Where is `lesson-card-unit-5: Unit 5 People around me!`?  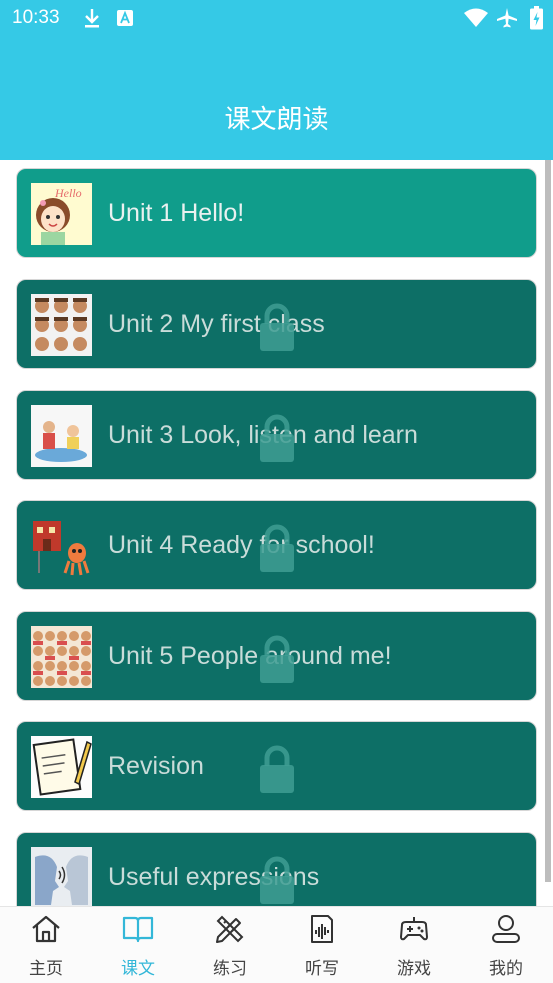
lesson-card-unit-5: Unit 5 People around me! is located at coordinates (276, 656).